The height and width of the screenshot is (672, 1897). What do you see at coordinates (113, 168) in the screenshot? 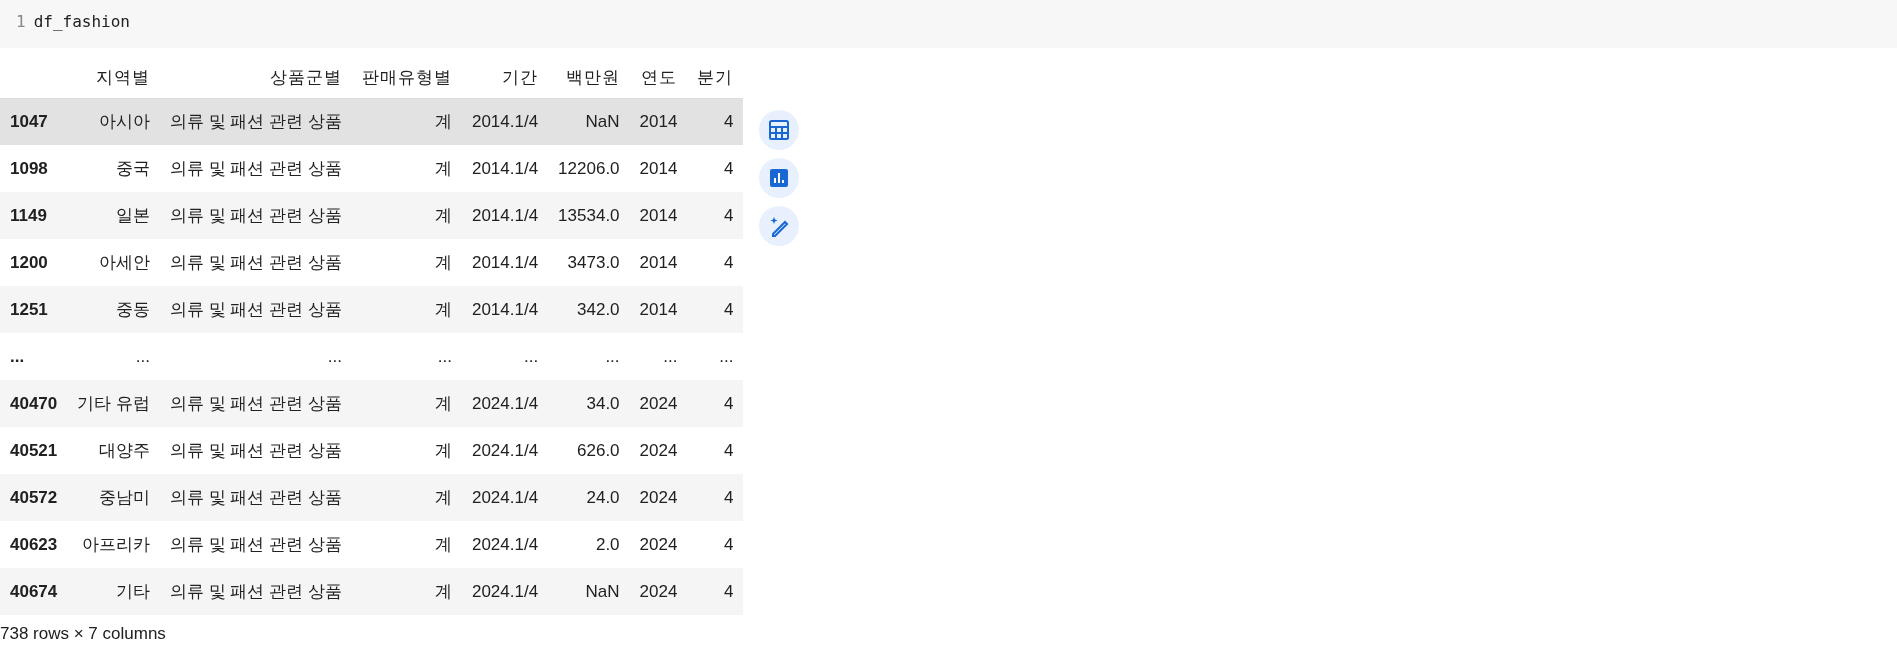
I see `table-cell: 중국` at bounding box center [113, 168].